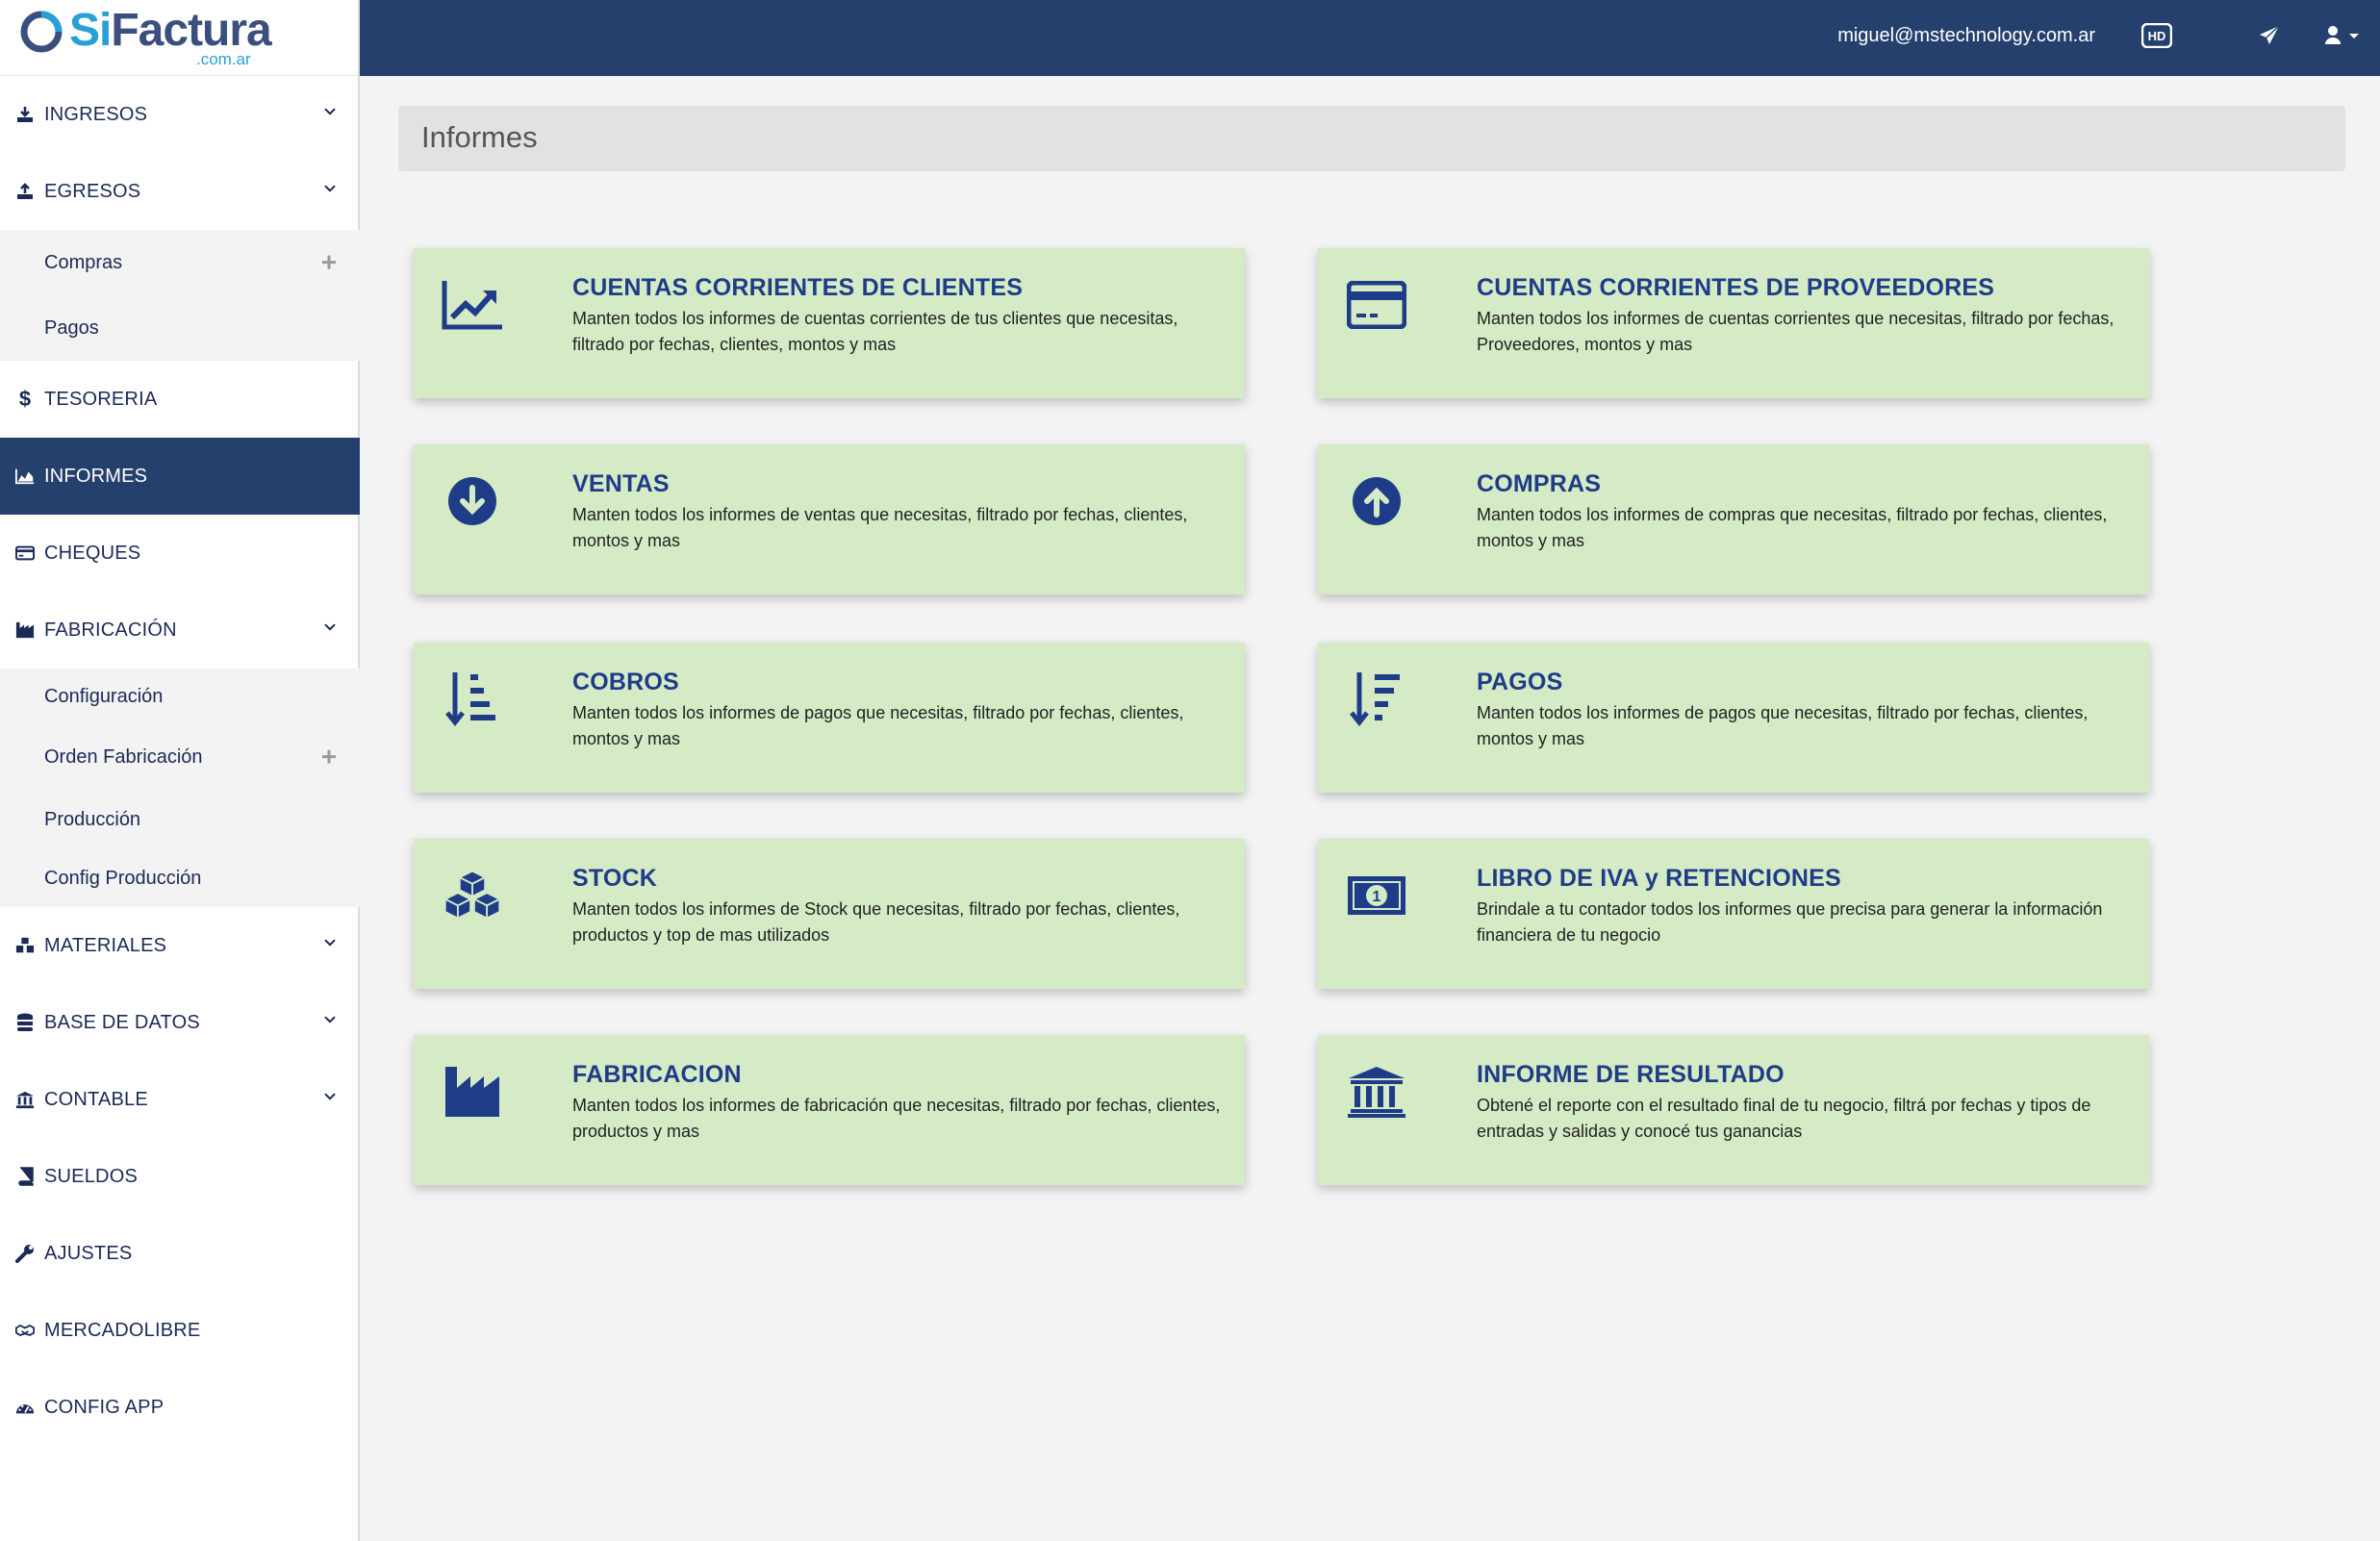 This screenshot has height=1541, width=2380. I want to click on submenu-item-config-produccion: Config Producción, so click(180, 878).